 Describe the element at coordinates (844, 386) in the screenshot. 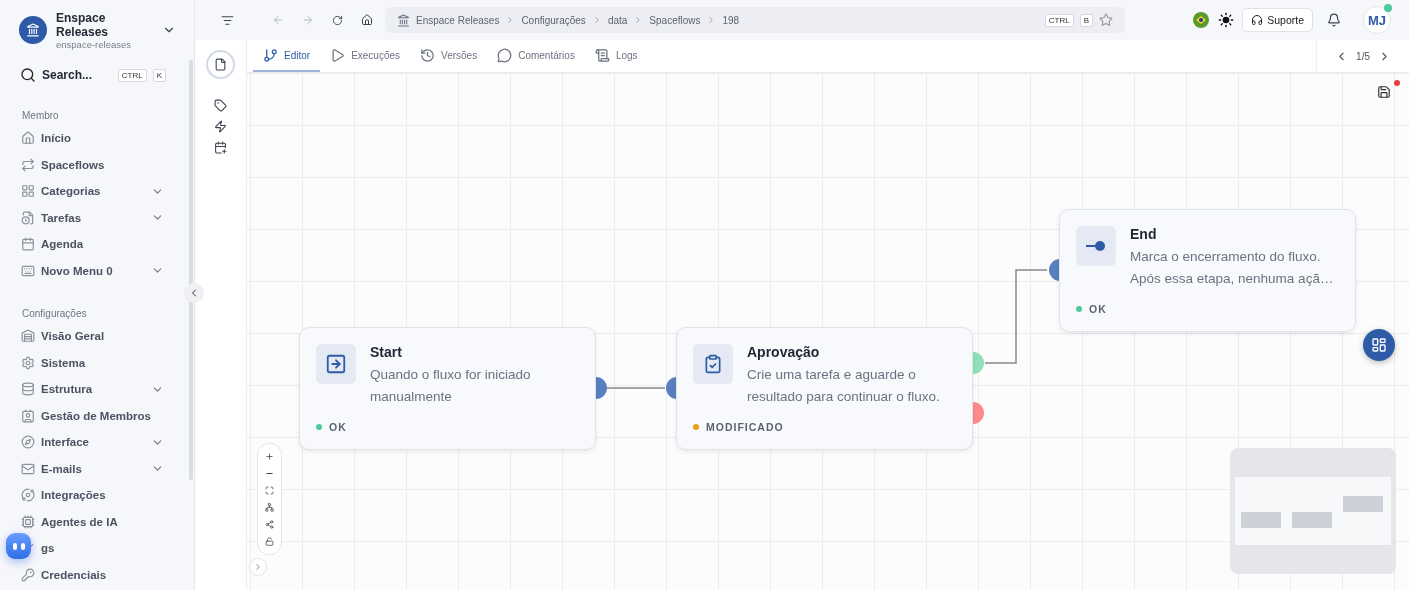

I see `node-description: Crie uma tarefa e aguarde o resultado para continuar o fluxo.` at that location.